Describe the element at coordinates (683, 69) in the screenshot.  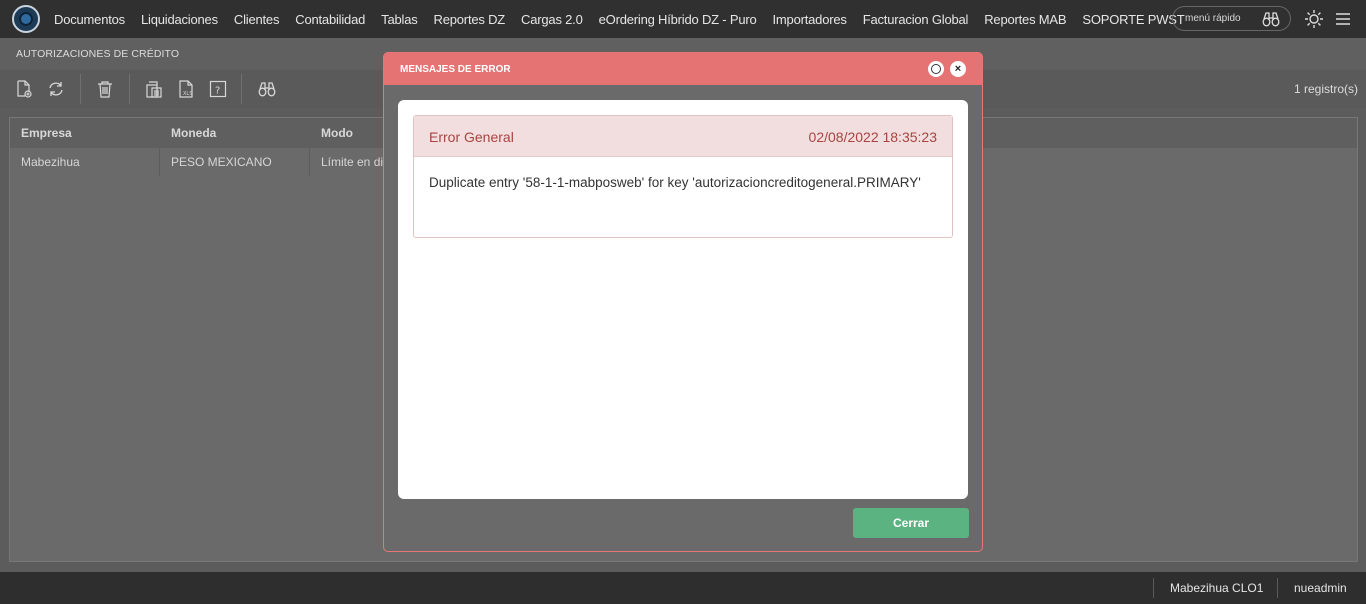
I see `dialog-header: MENSAJES DE ERROR ×` at that location.